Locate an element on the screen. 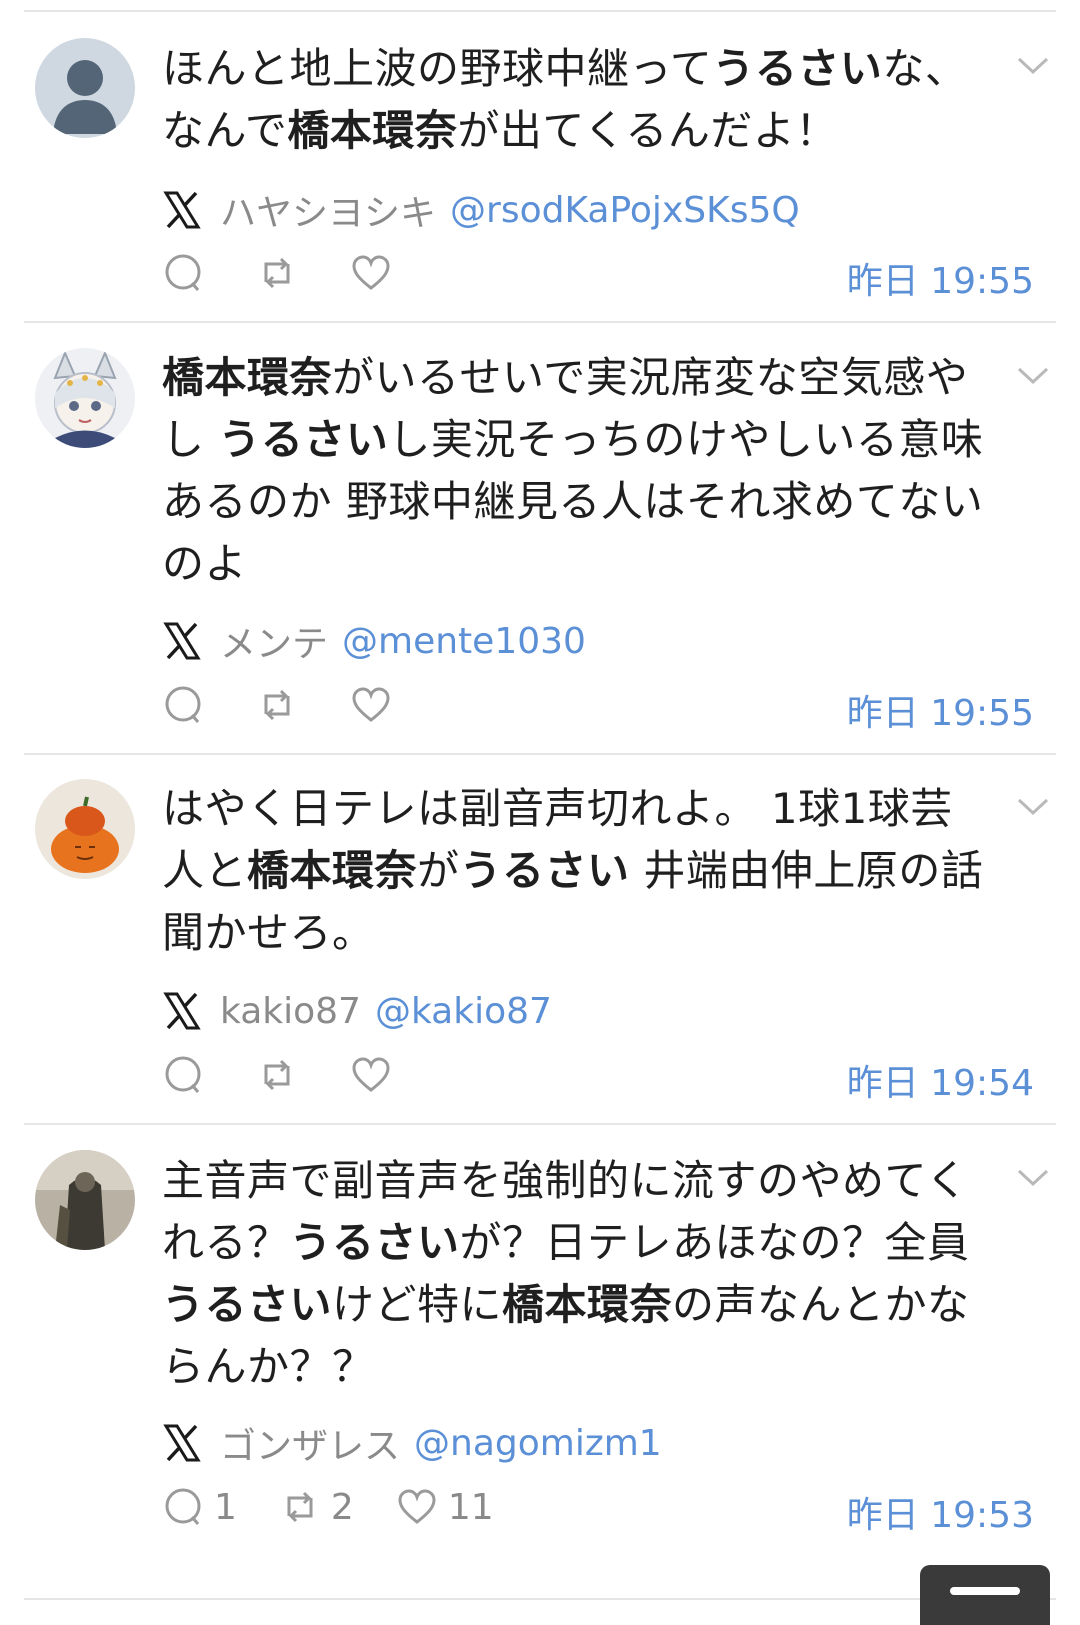 The image size is (1080, 1625). scroll-to-top-button is located at coordinates (985, 1595).